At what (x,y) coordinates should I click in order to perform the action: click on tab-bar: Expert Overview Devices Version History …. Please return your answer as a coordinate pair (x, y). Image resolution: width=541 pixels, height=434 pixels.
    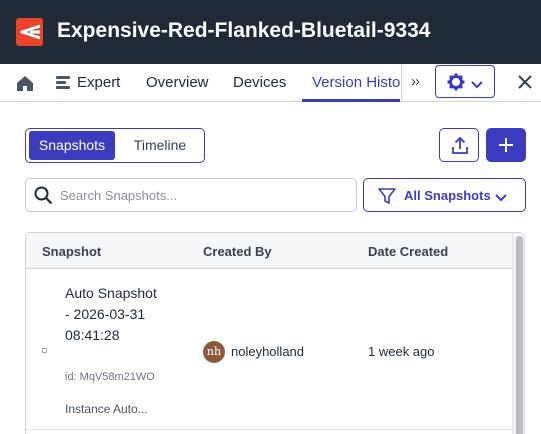
    Looking at the image, I should click on (270, 83).